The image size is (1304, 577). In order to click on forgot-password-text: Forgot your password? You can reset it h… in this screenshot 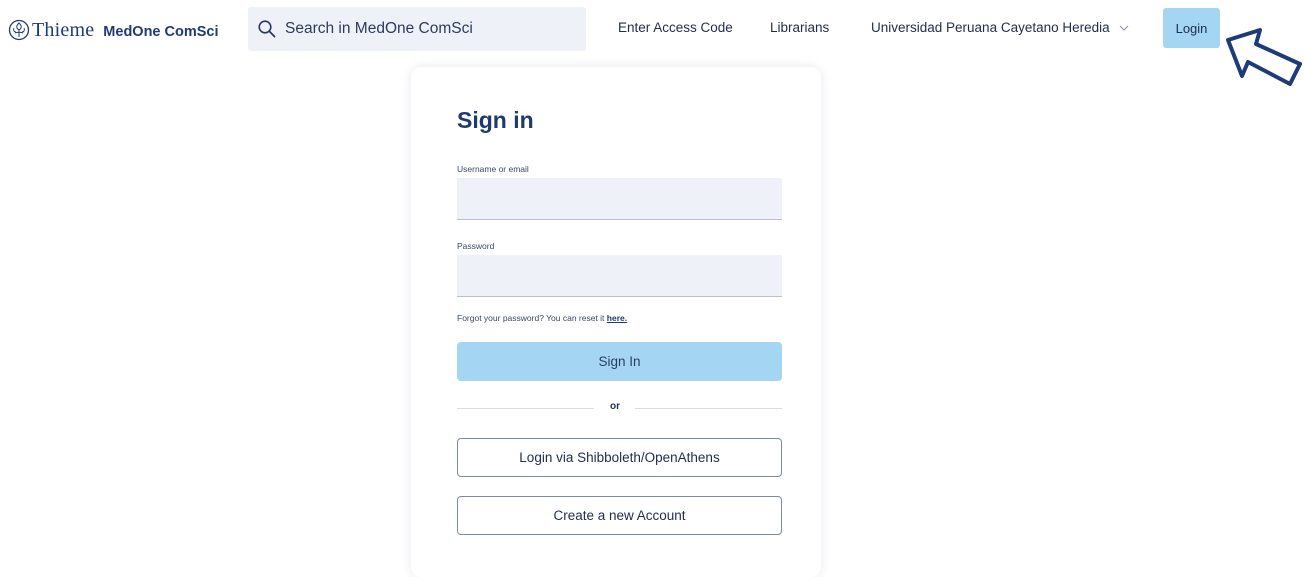, I will do `click(542, 318)`.